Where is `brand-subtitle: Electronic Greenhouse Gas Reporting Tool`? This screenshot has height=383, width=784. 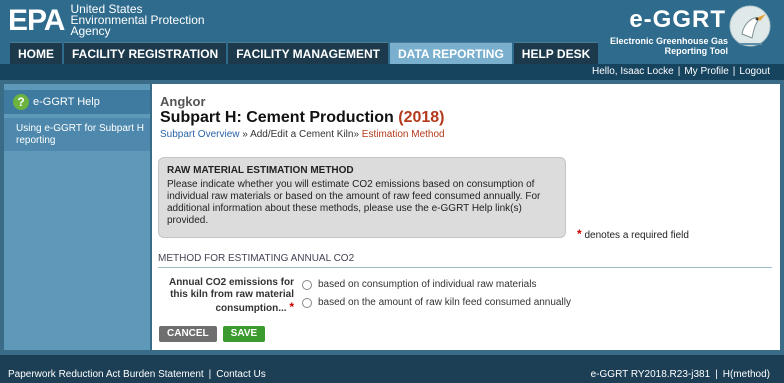 brand-subtitle: Electronic Greenhouse Gas Reporting Tool is located at coordinates (668, 46).